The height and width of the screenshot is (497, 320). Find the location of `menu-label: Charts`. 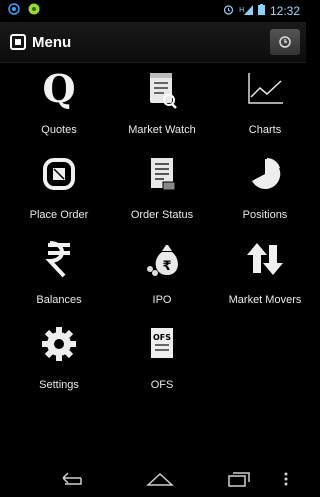

menu-label: Charts is located at coordinates (265, 130).